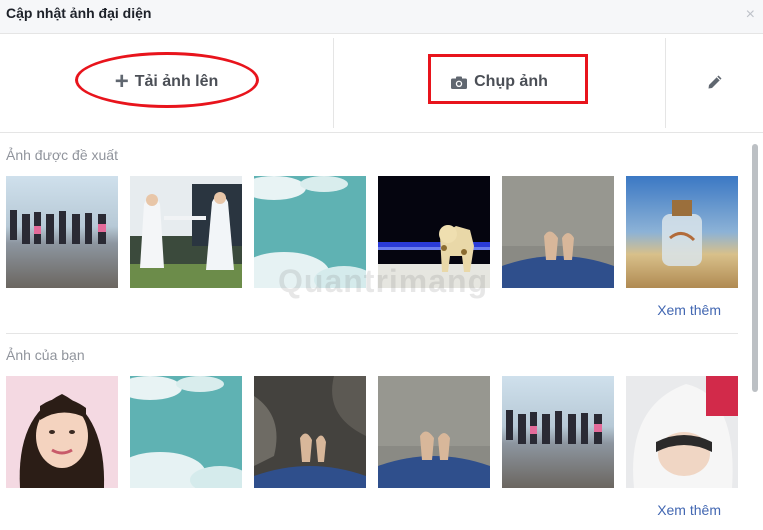 Image resolution: width=763 pixels, height=530 pixels. Describe the element at coordinates (689, 310) in the screenshot. I see `see-more-suggested-link: Xem thêm` at that location.